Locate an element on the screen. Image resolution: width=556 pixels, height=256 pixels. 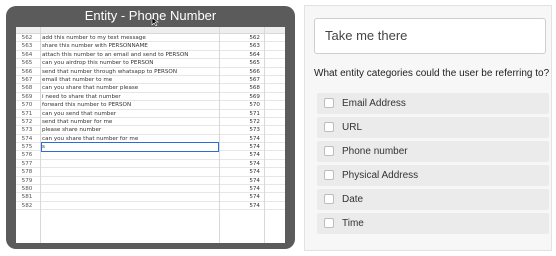
row-number: 573 is located at coordinates (27, 130).